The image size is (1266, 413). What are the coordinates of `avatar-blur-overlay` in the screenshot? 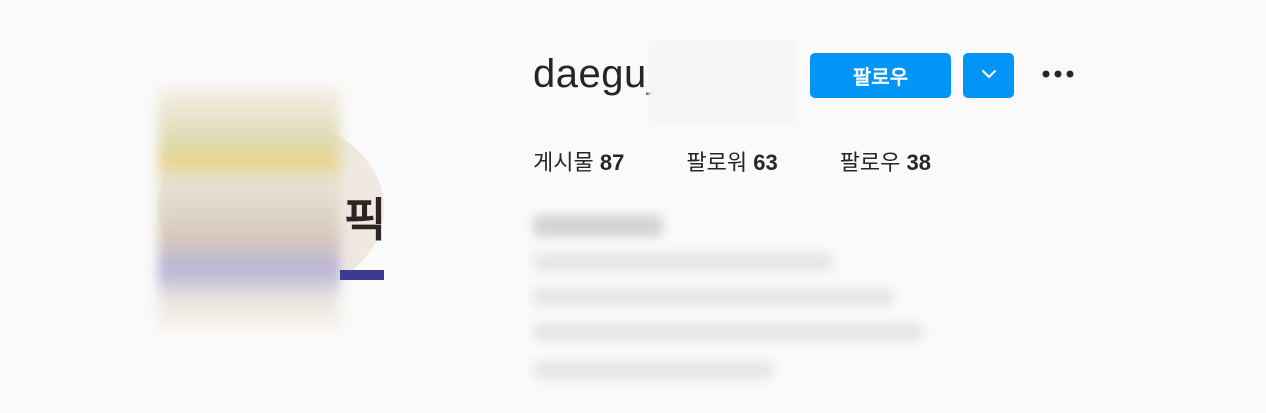 It's located at (249, 208).